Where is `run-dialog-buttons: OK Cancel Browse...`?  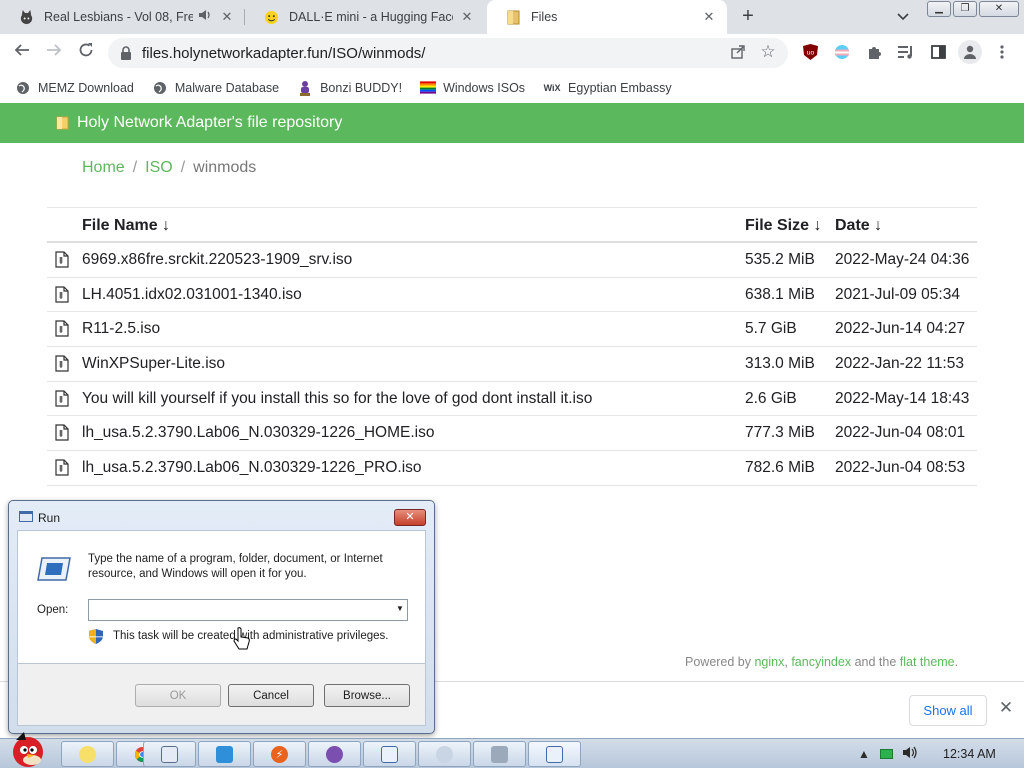 run-dialog-buttons: OK Cancel Browse... is located at coordinates (221, 695).